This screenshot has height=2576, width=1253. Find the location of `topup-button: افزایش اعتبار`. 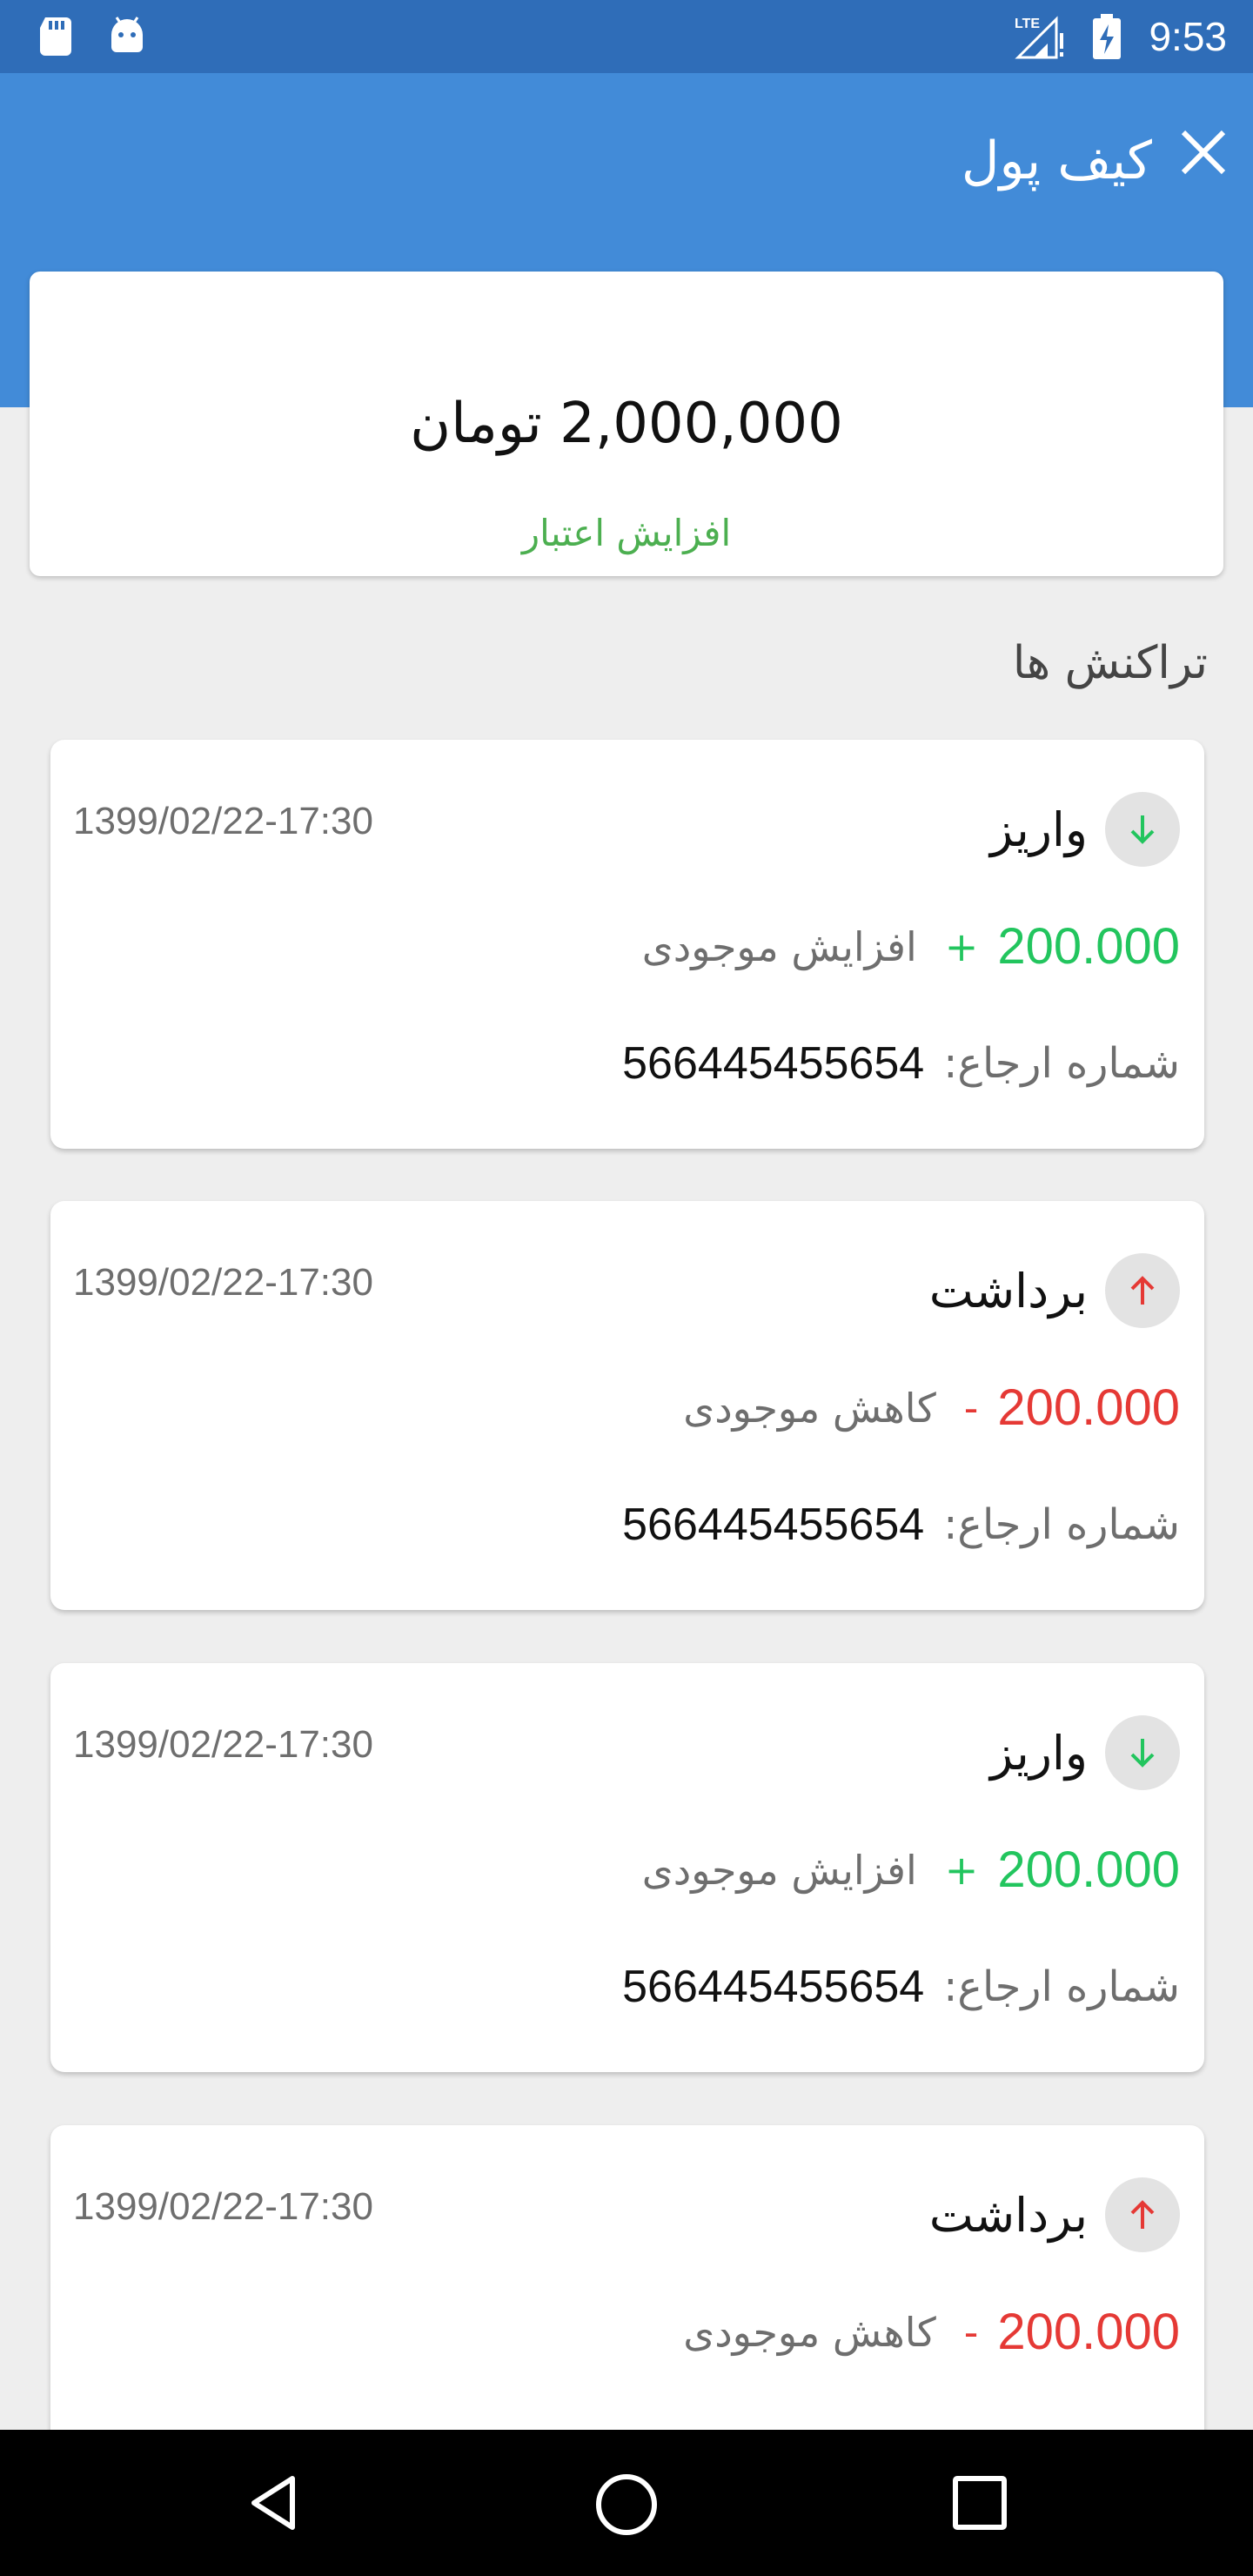

topup-button: افزایش اعتبار is located at coordinates (626, 533).